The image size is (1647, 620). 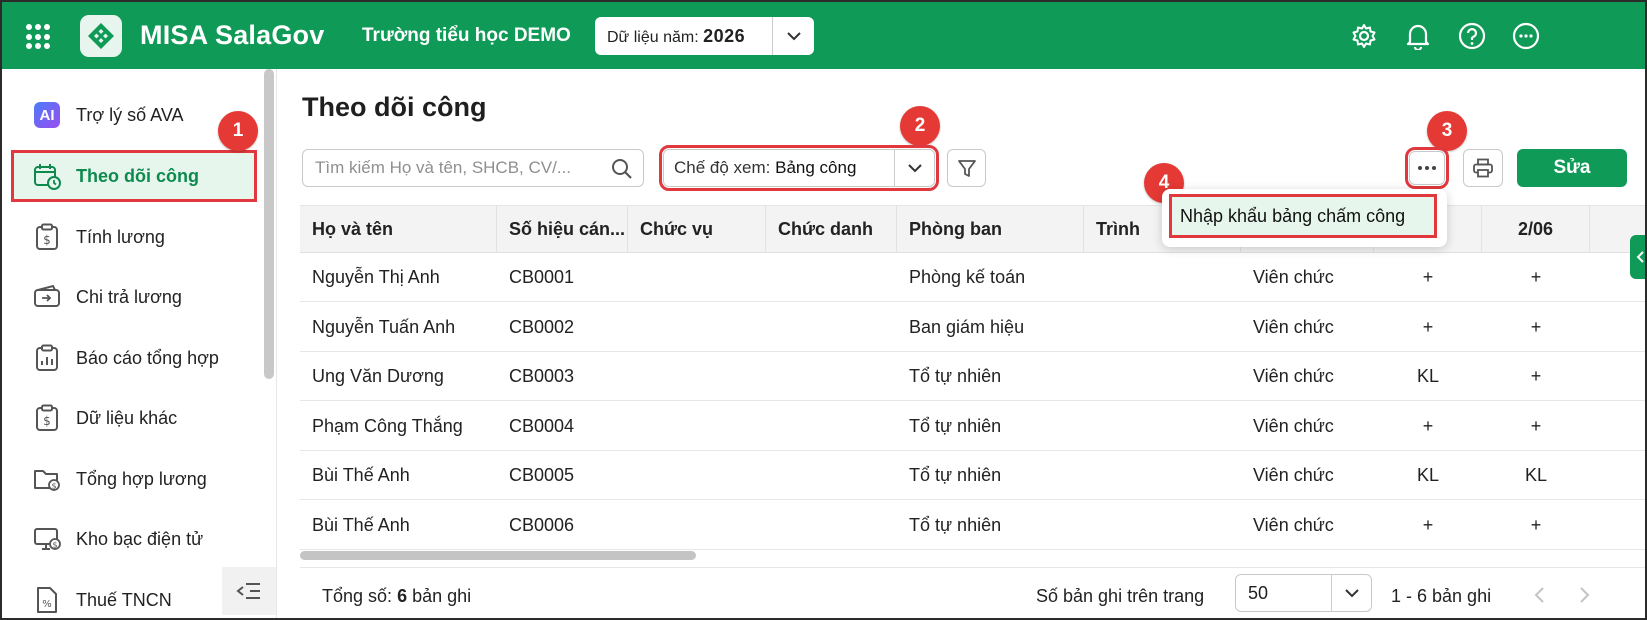 What do you see at coordinates (130, 114) in the screenshot?
I see `sidebar-item-label: Trợ lý số AVA` at bounding box center [130, 114].